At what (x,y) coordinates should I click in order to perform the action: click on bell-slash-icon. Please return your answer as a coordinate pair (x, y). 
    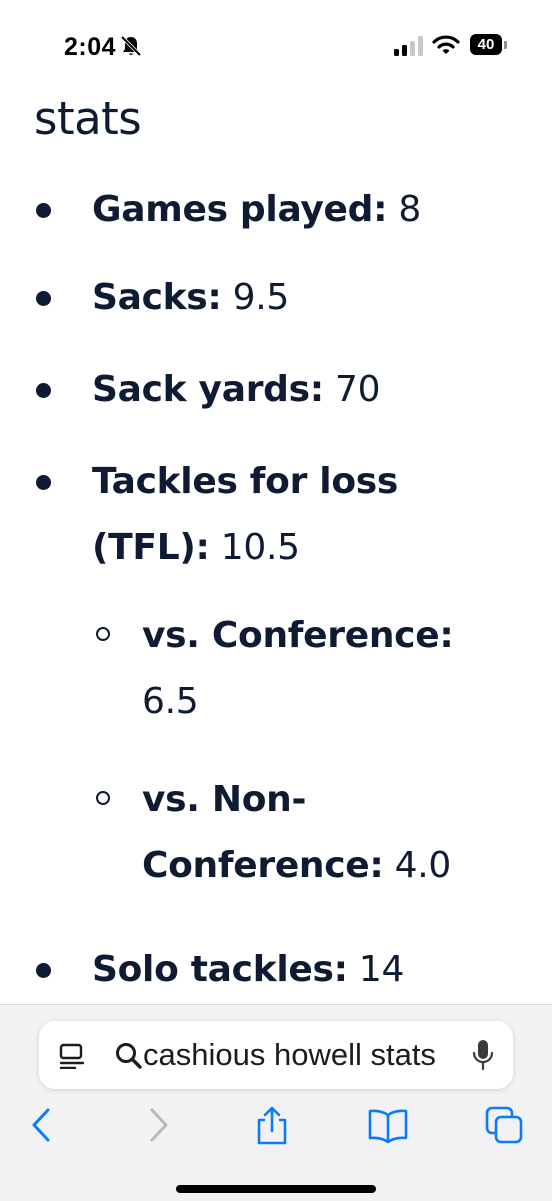
    Looking at the image, I should click on (131, 46).